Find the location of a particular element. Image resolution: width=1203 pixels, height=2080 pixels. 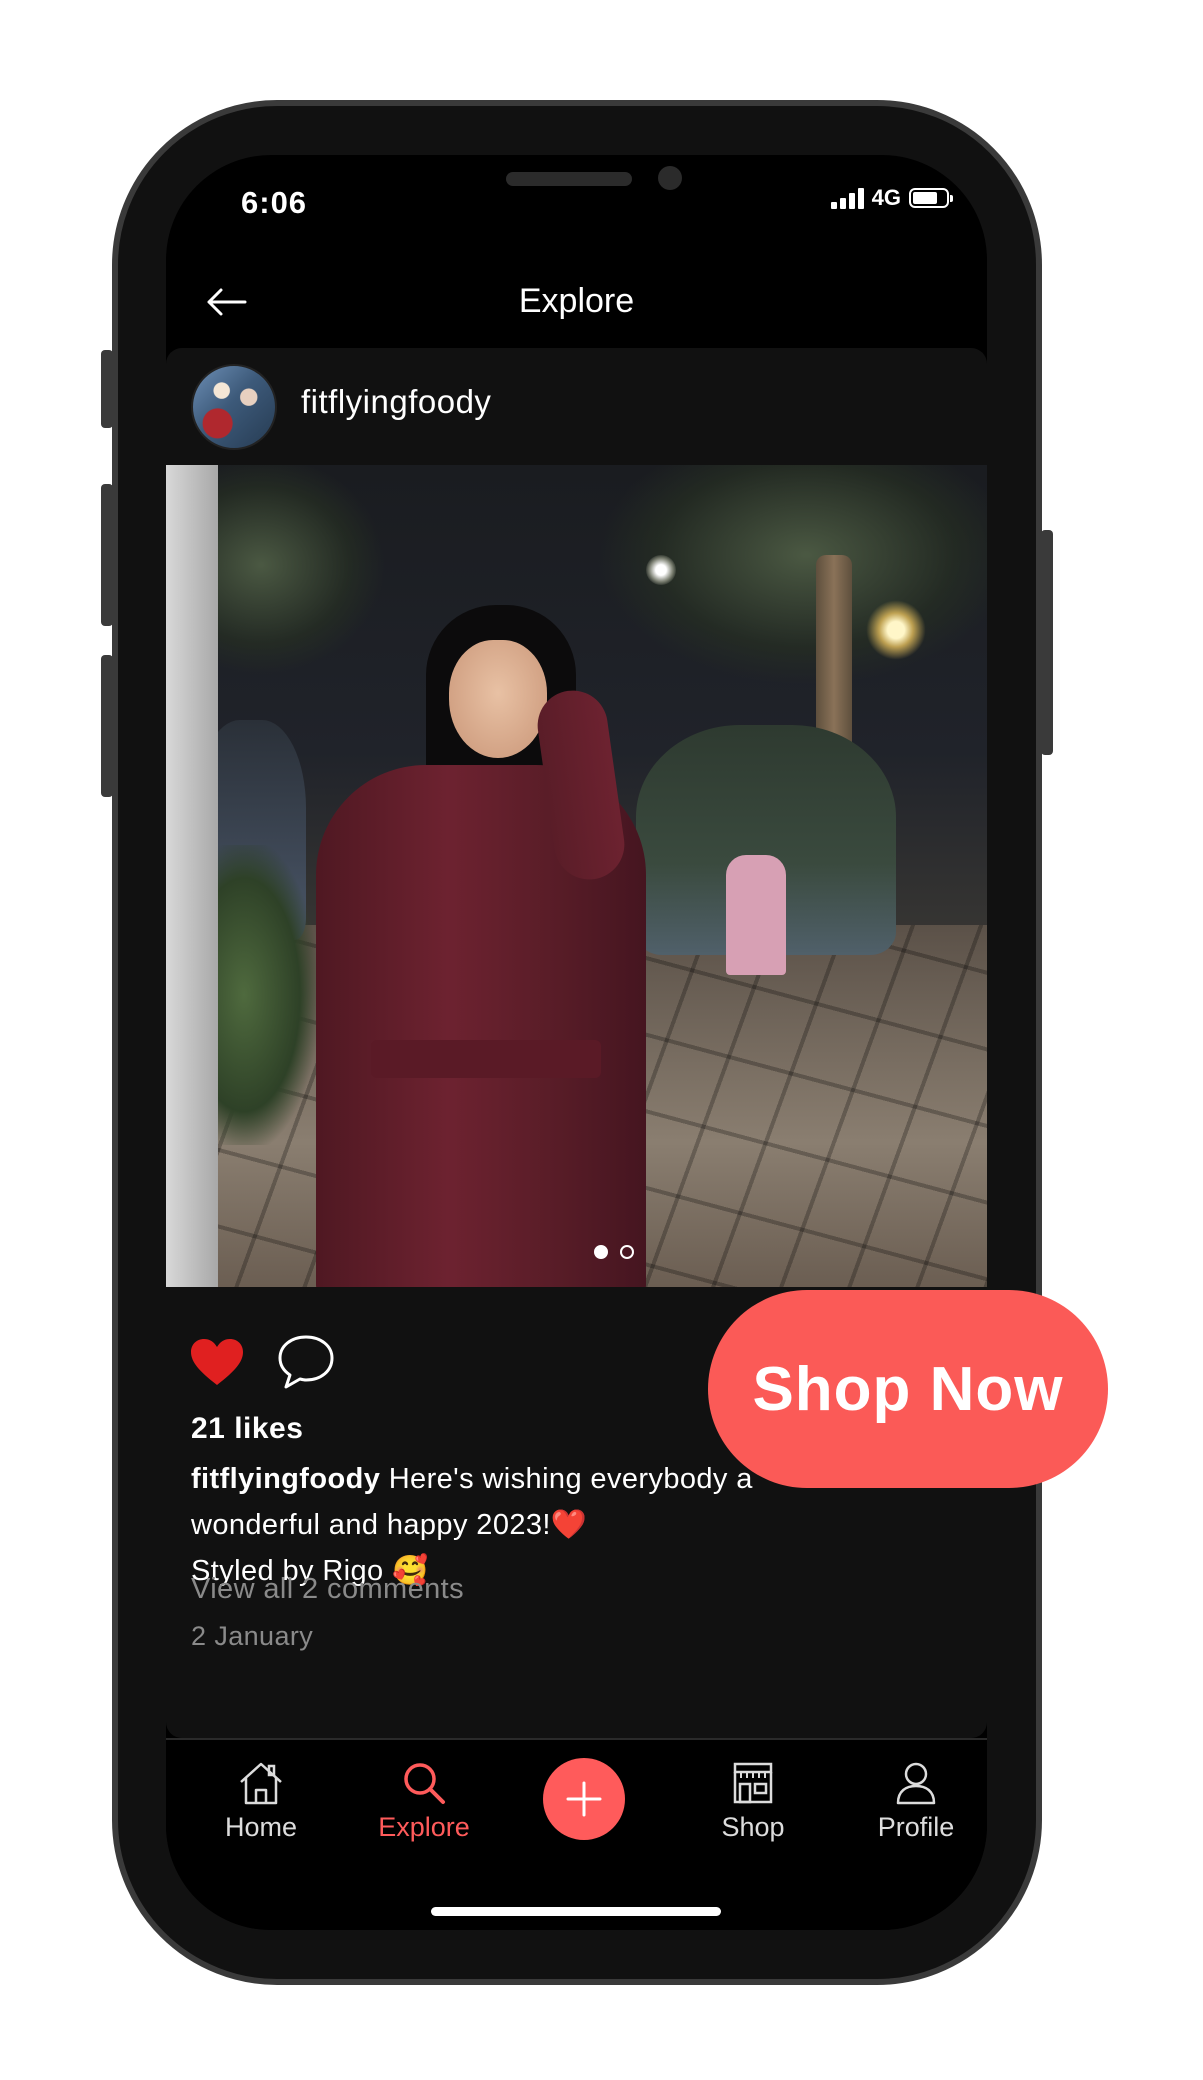

front-camera is located at coordinates (670, 178).